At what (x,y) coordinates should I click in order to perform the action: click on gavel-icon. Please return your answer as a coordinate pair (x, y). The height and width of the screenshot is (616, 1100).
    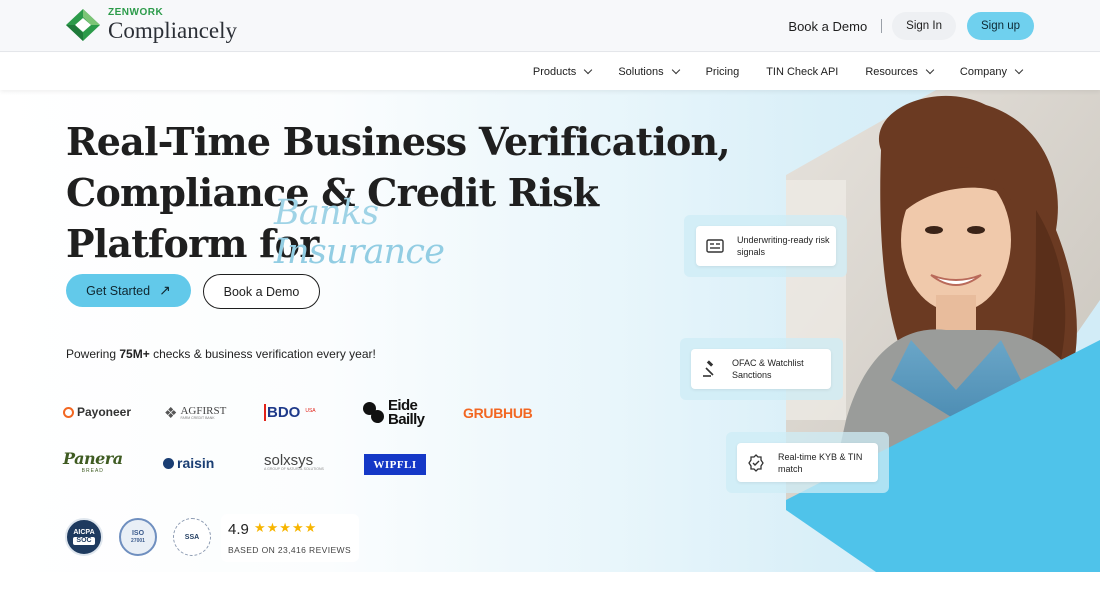
    Looking at the image, I should click on (710, 369).